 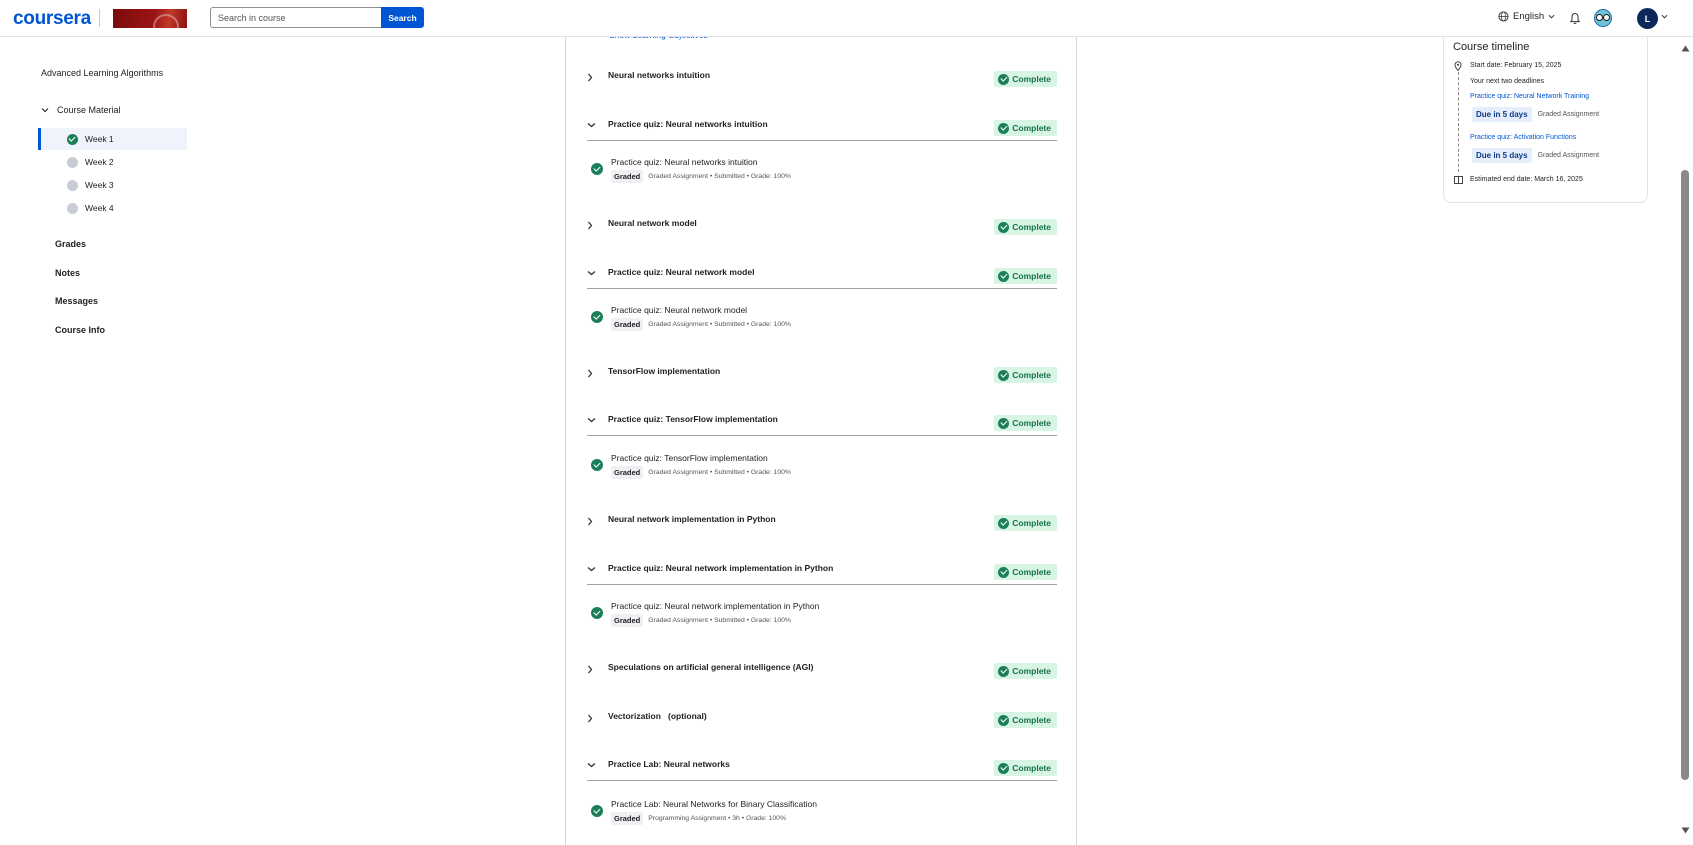 I want to click on scroll-thumb, so click(x=1685, y=475).